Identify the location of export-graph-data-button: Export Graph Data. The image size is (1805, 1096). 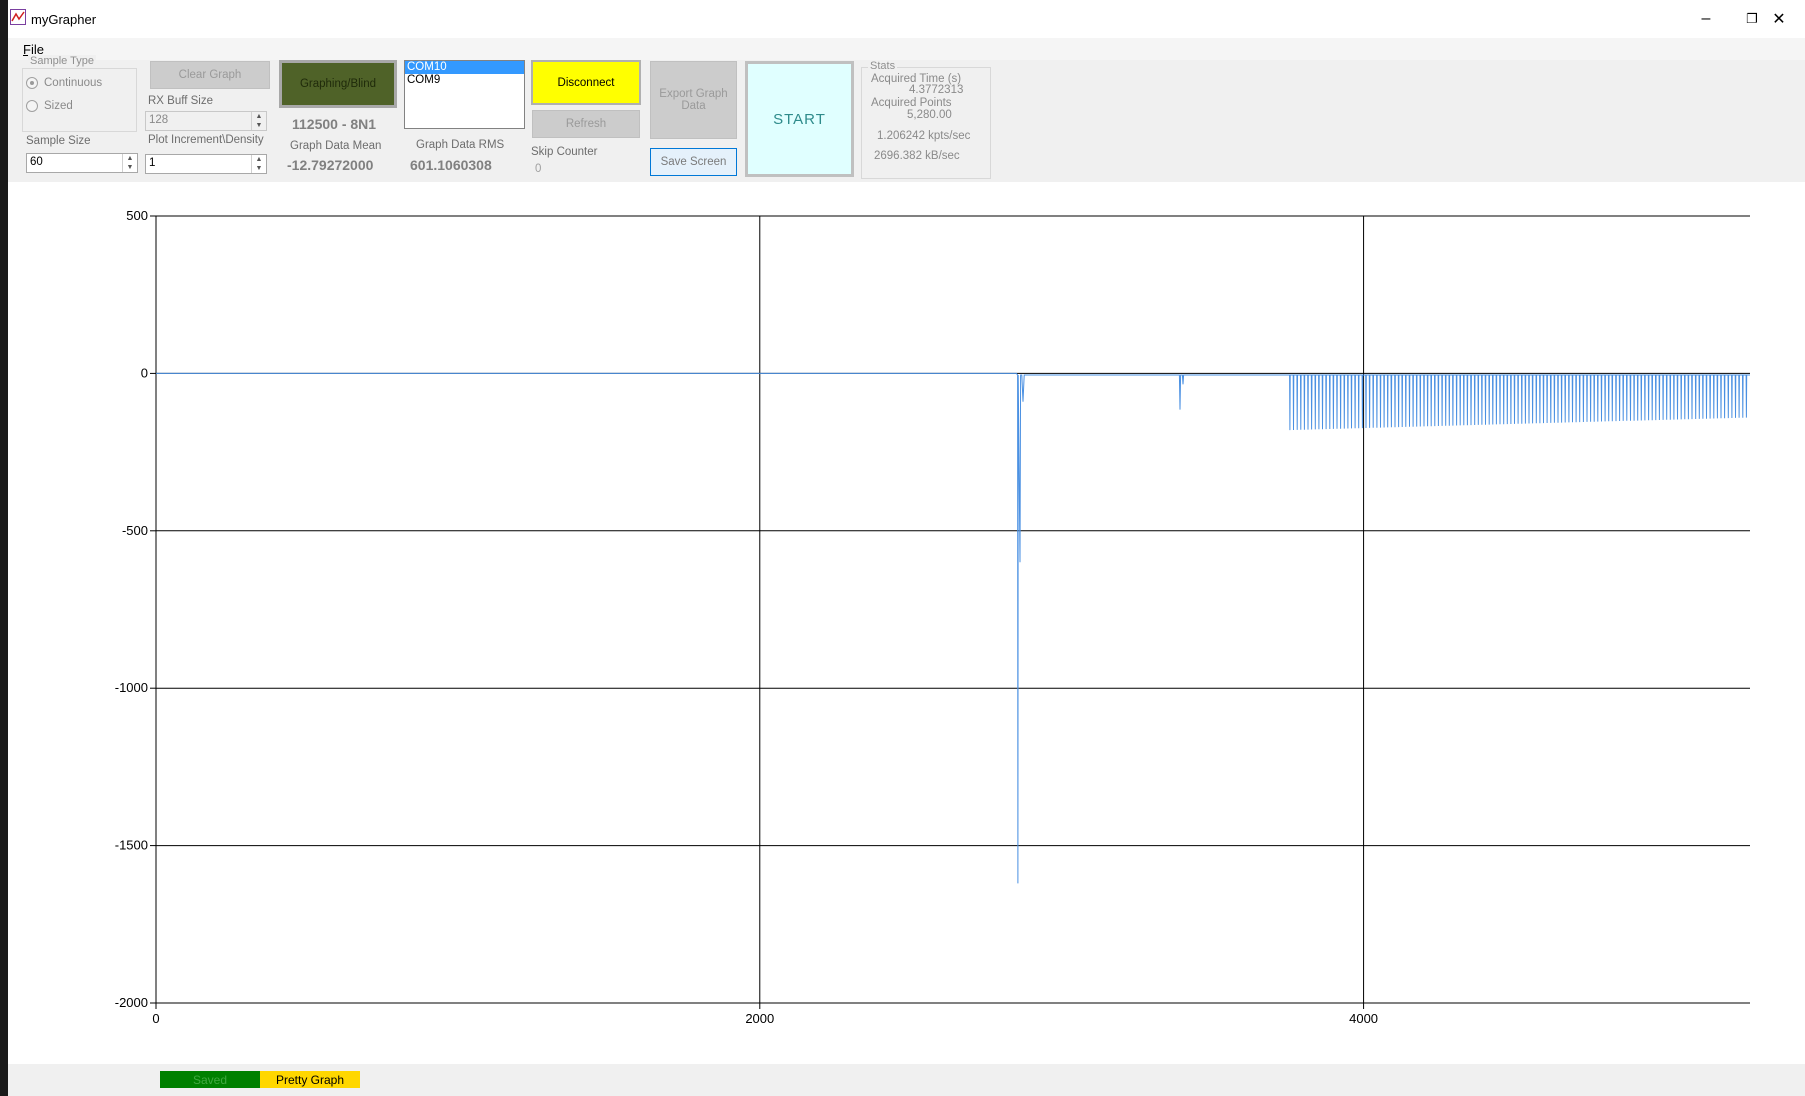
(693, 100).